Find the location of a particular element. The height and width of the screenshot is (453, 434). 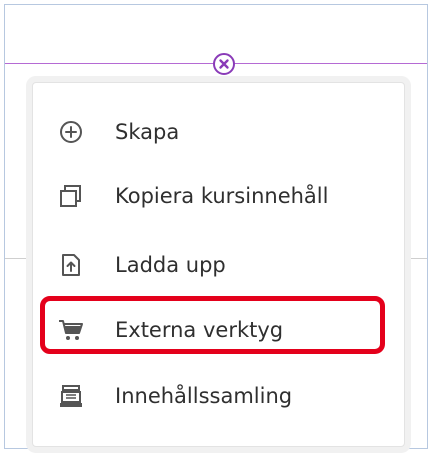

copy-icon is located at coordinates (71, 196).